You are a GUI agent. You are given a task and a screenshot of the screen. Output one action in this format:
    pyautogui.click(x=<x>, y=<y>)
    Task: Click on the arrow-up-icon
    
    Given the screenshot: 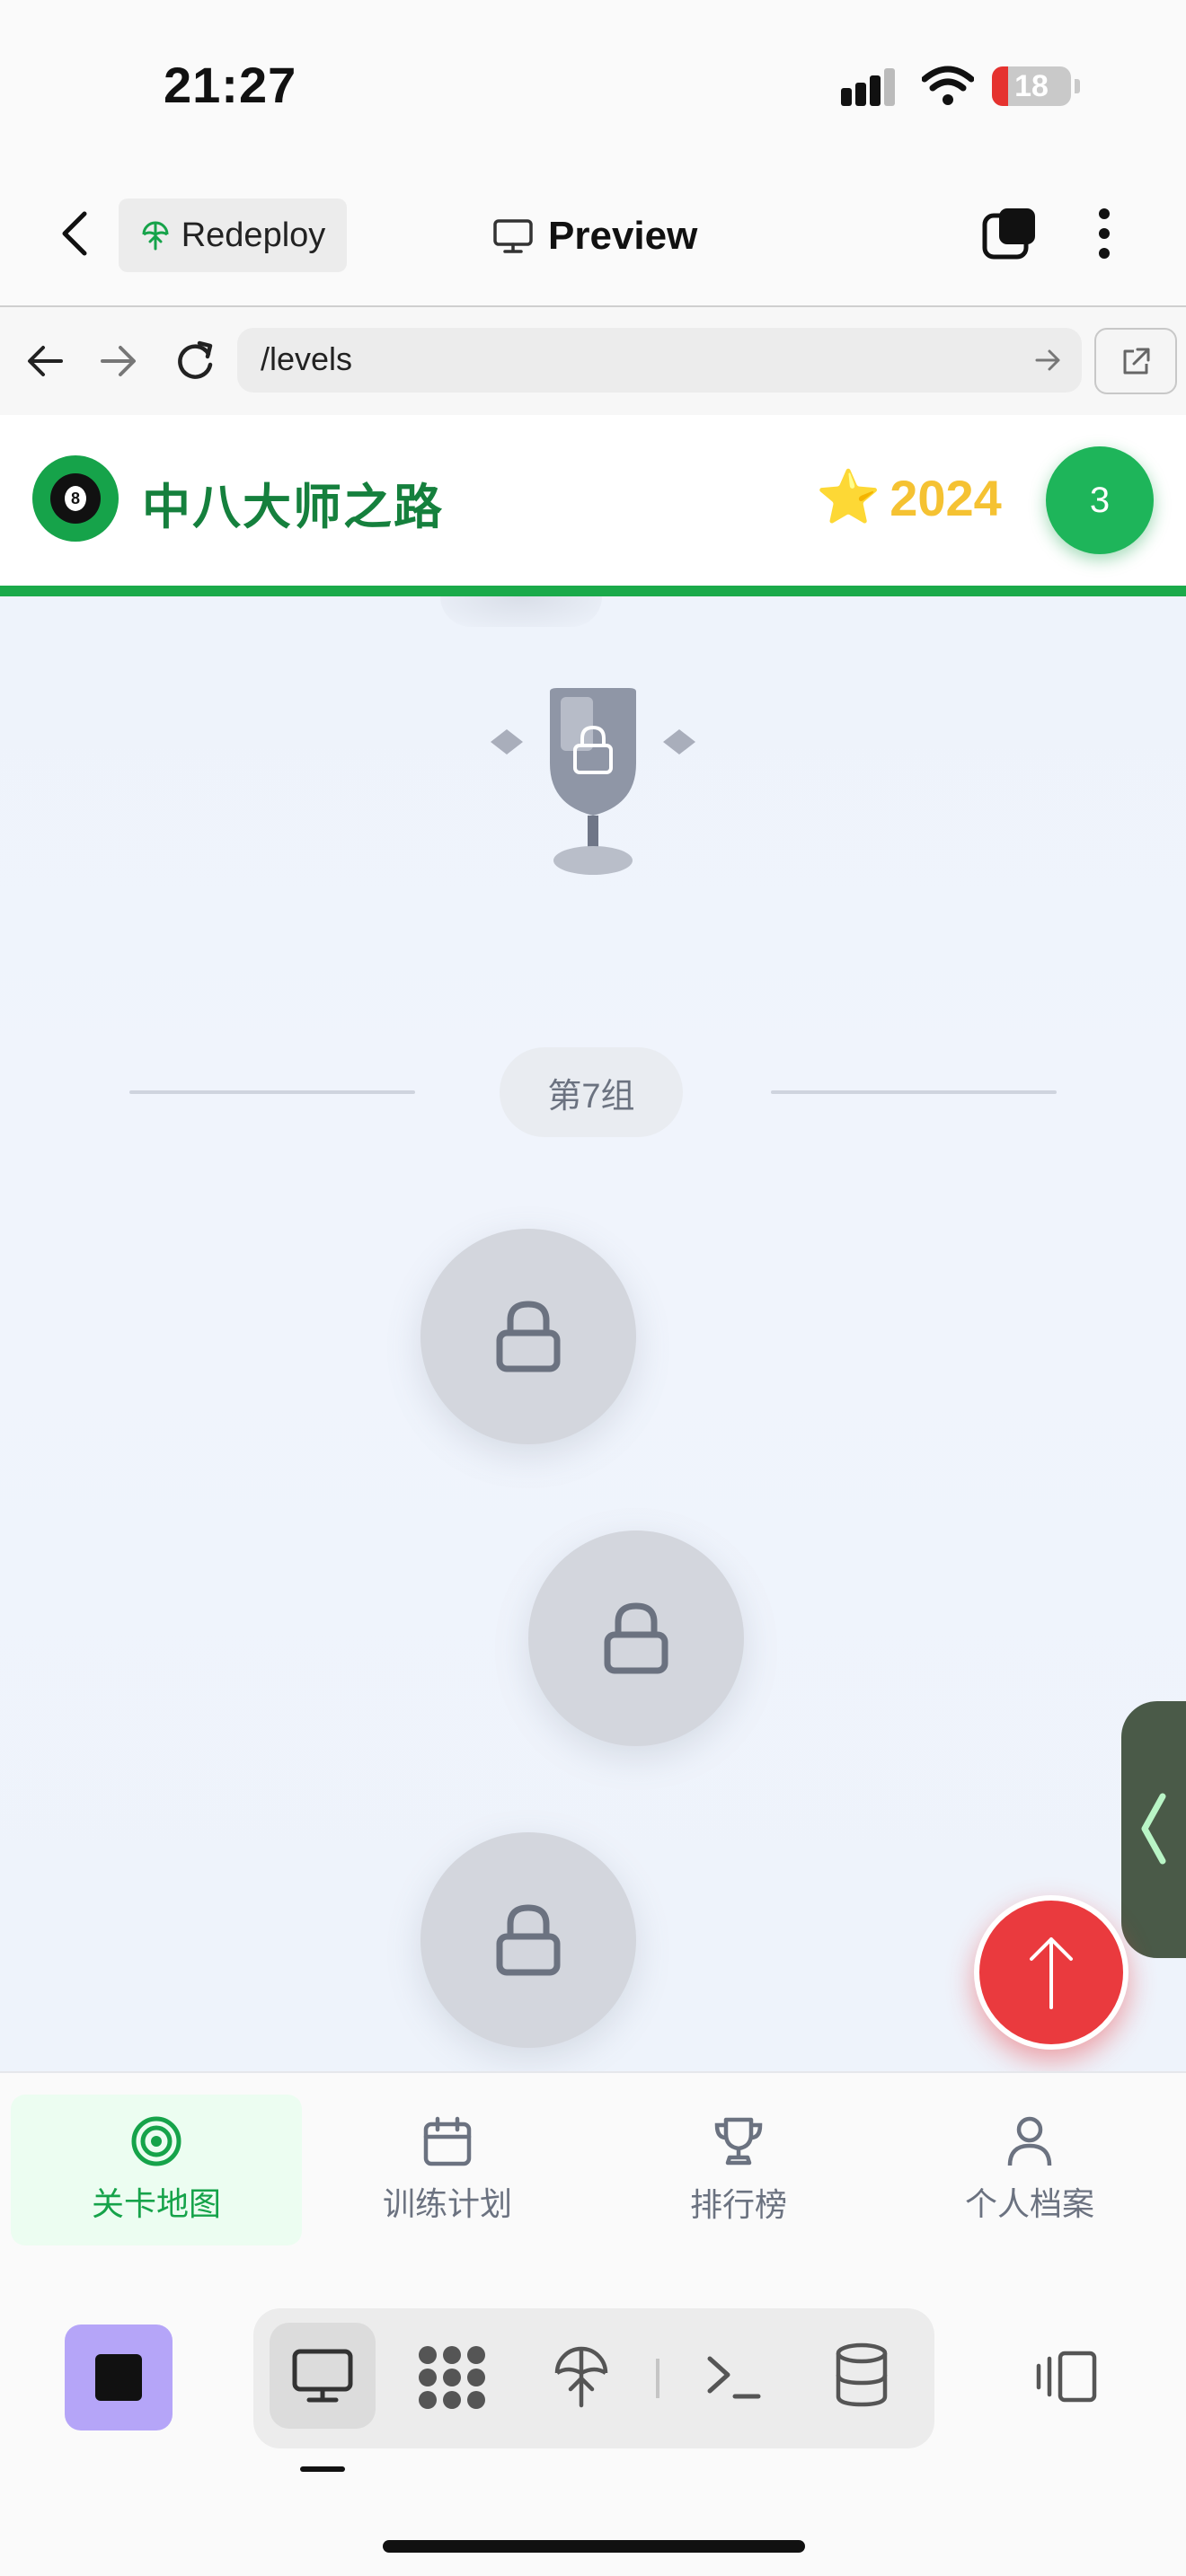 What is the action you would take?
    pyautogui.click(x=1051, y=1973)
    